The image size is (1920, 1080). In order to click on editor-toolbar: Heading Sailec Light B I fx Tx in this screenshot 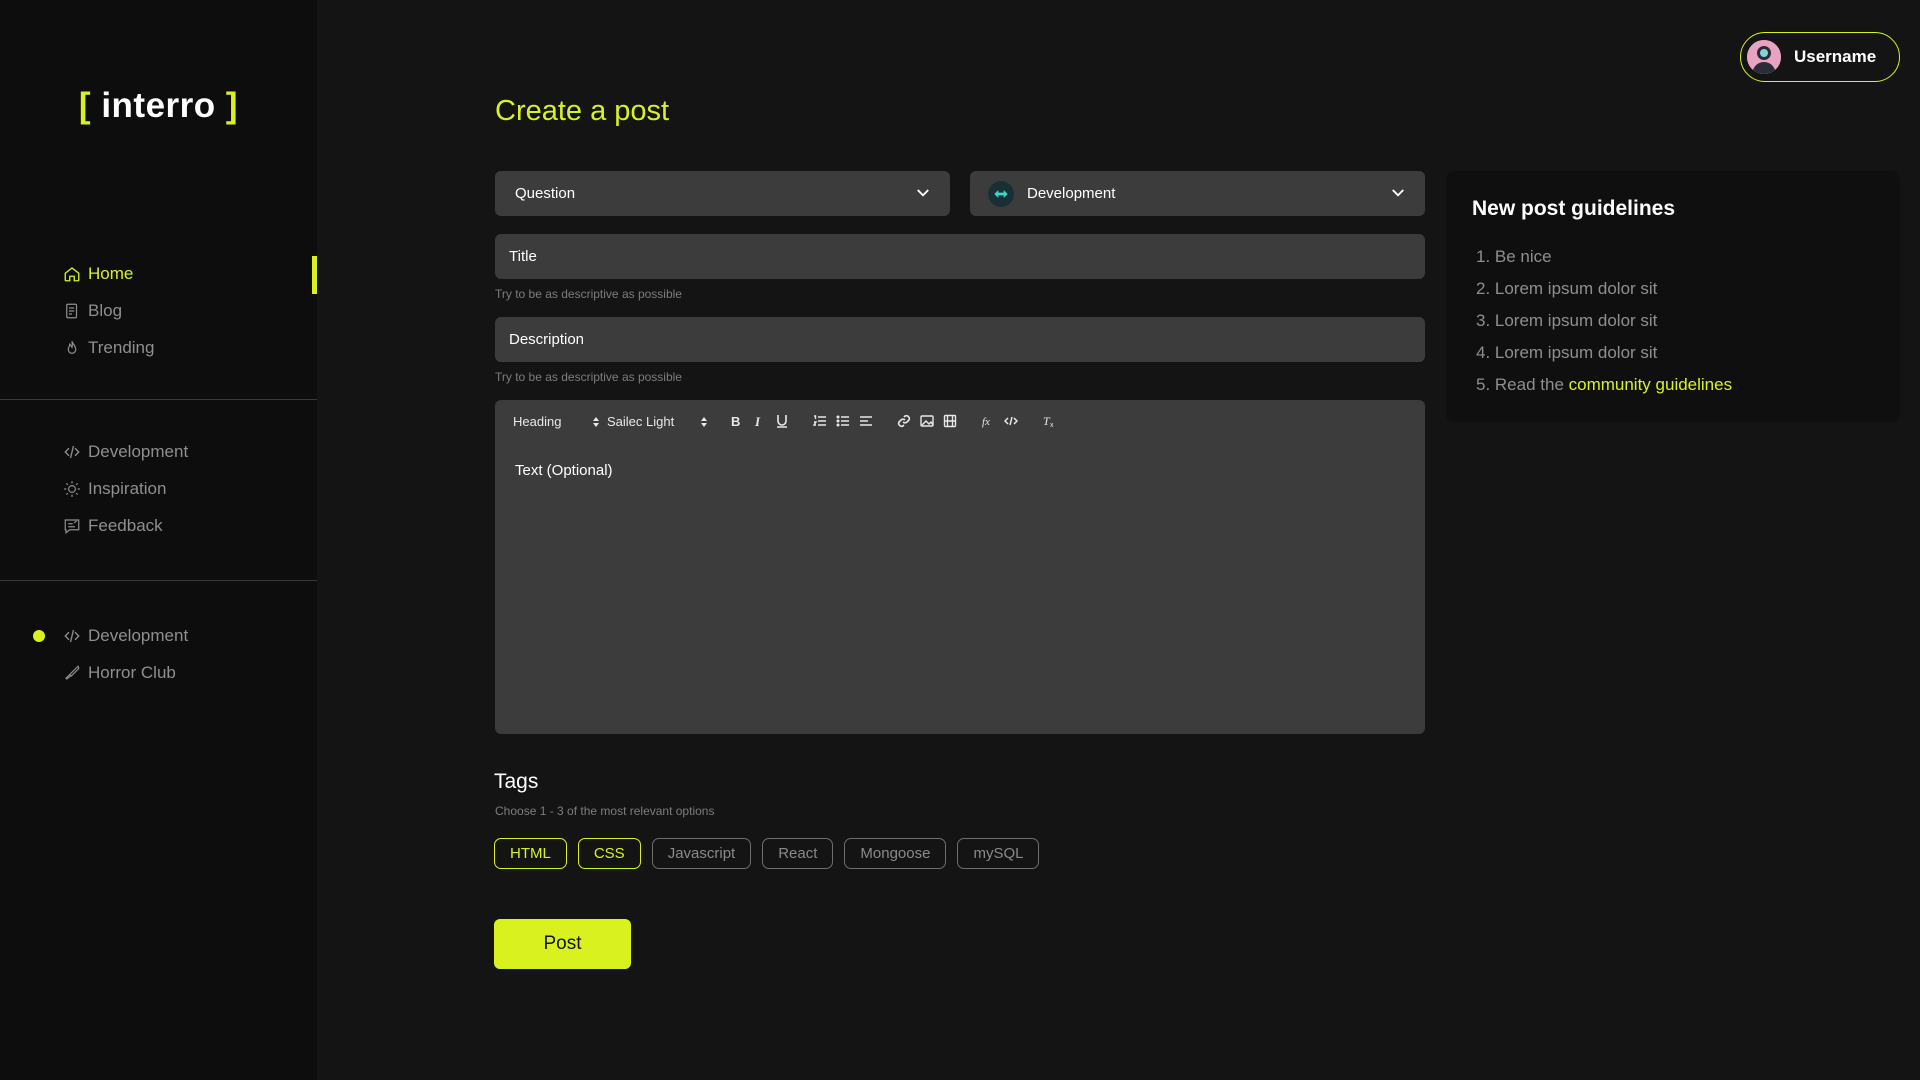, I will do `click(960, 422)`.